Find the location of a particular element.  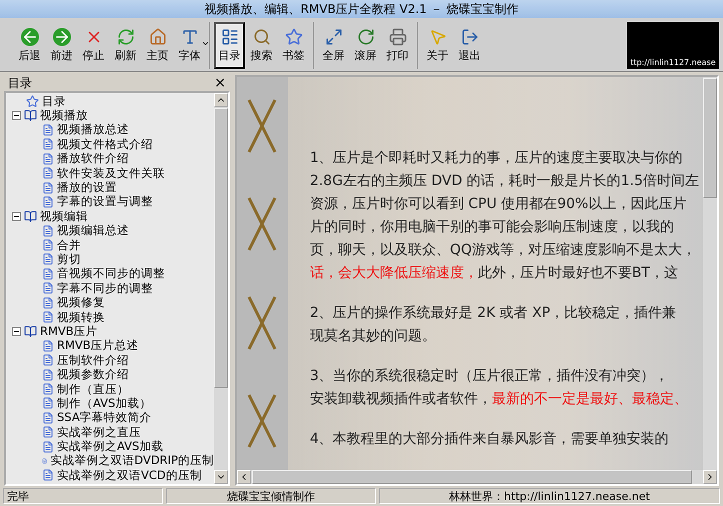

tree-item: SSA字幕特效简介 is located at coordinates (104, 418).